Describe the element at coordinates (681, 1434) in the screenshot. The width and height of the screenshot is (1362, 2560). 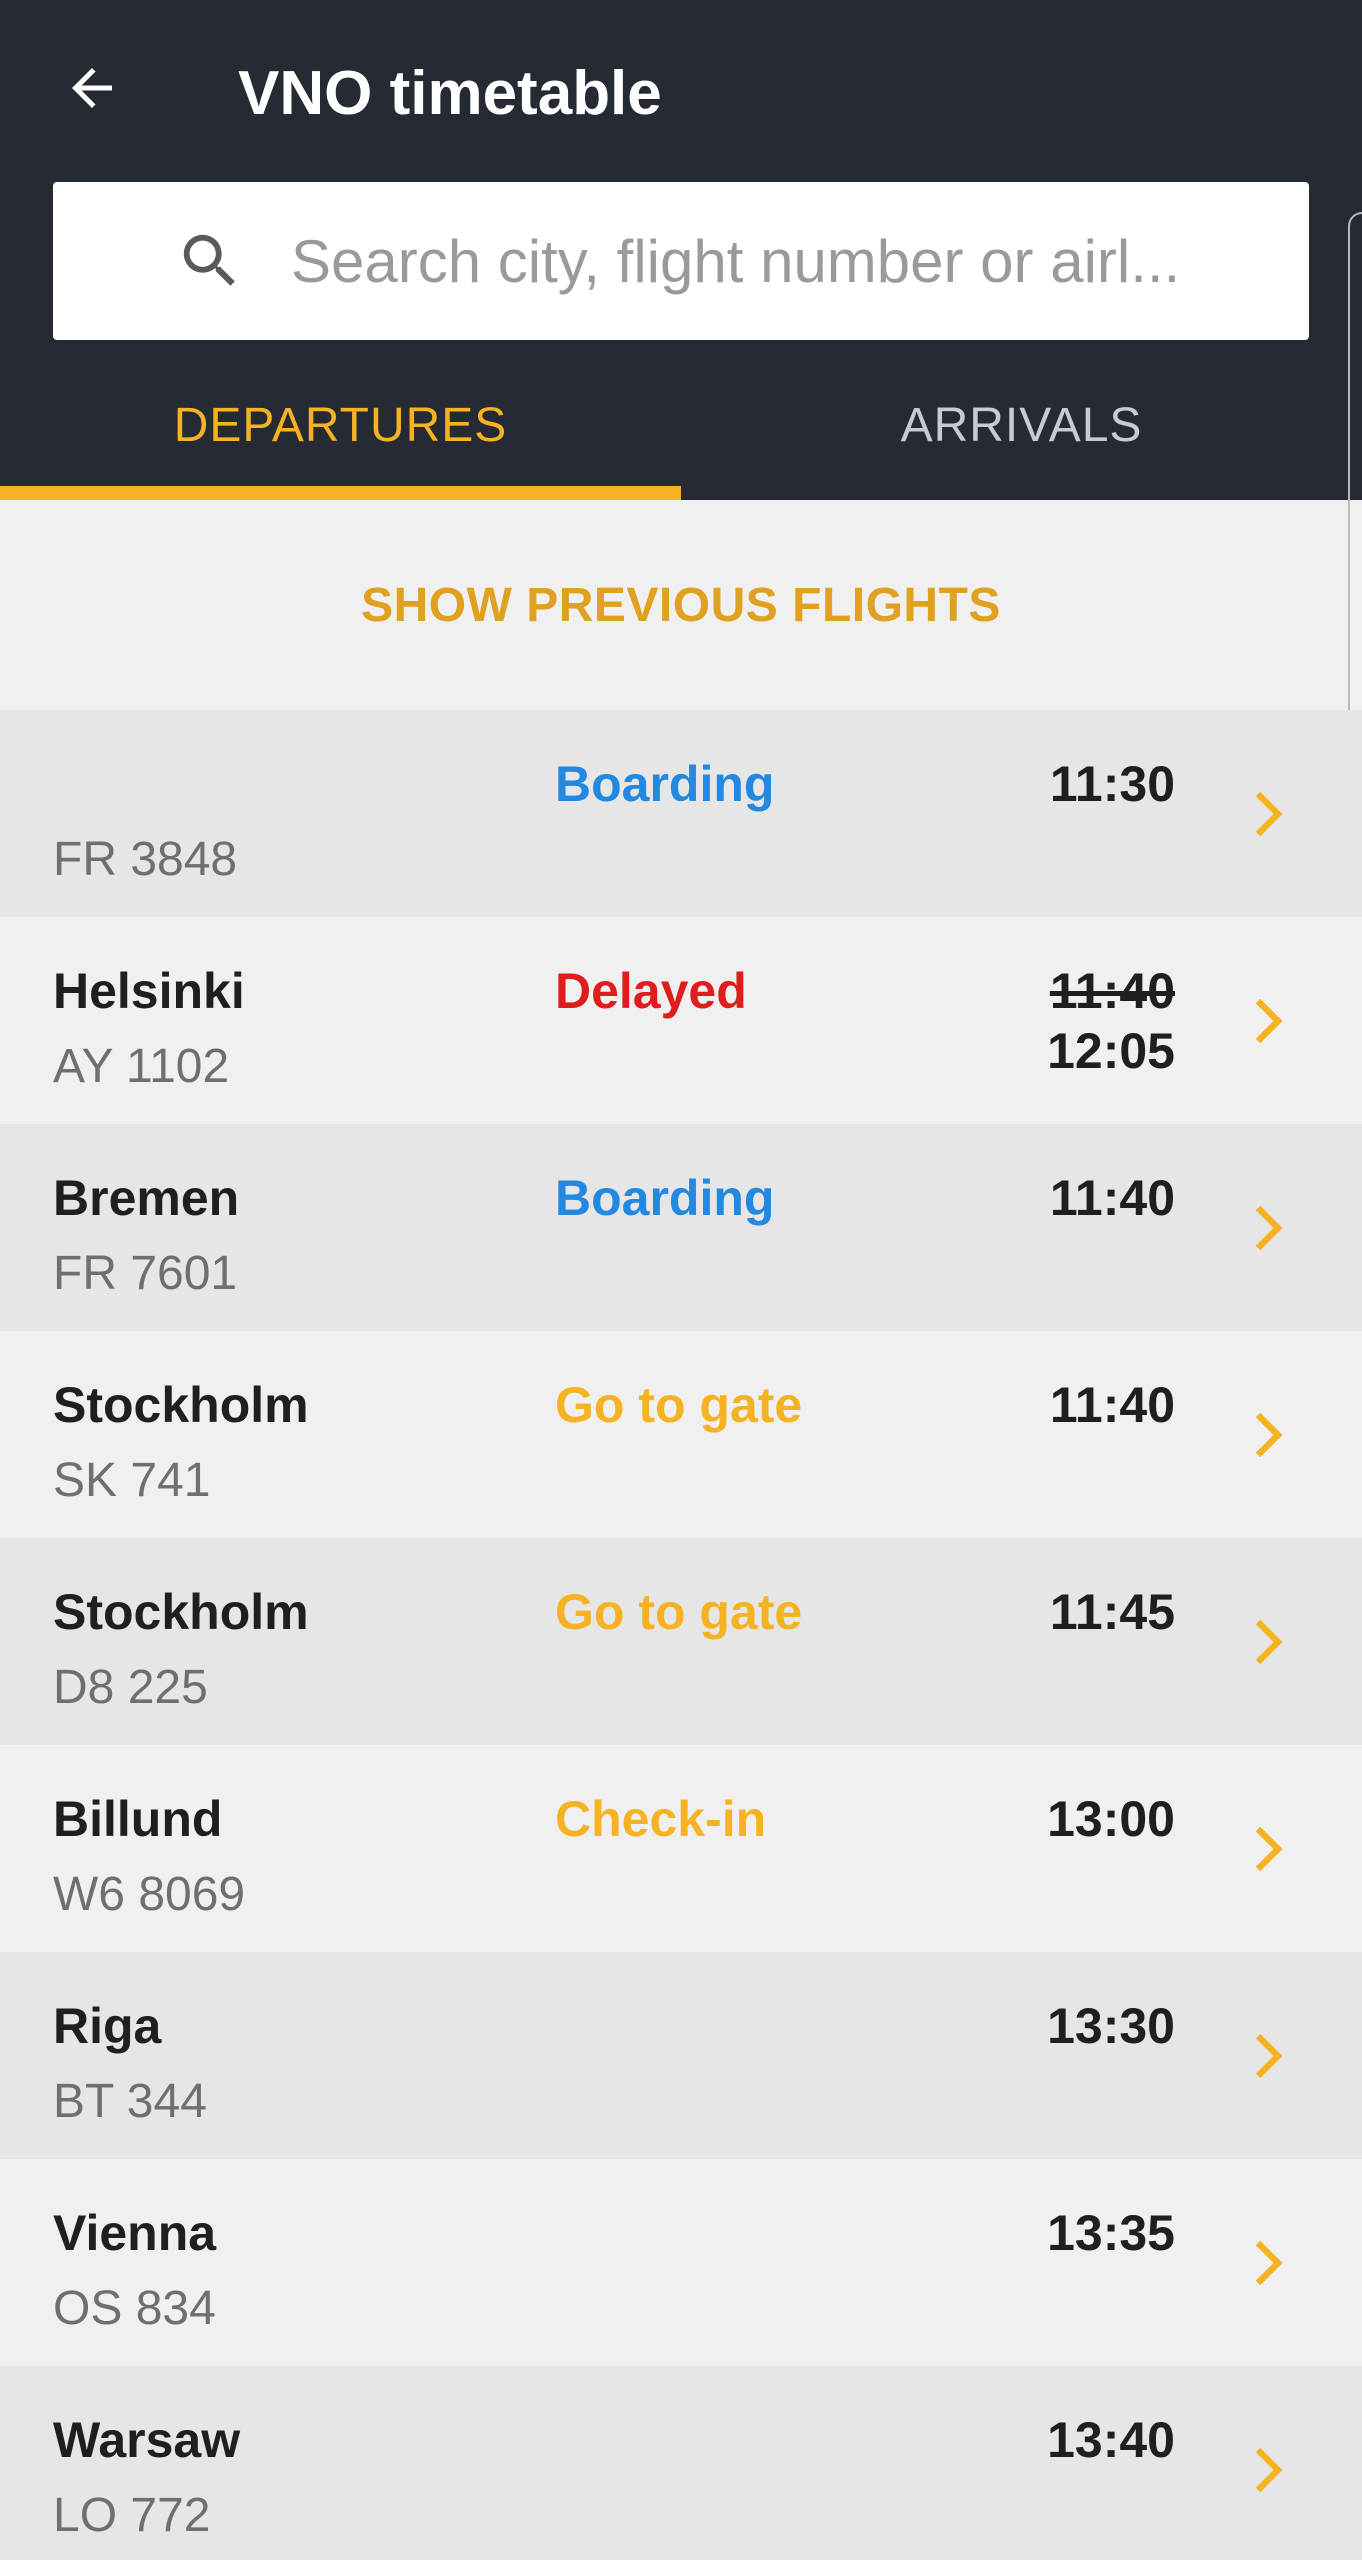
I see `flight-row: Stockholm SK 741 Go to gate 11:40` at that location.